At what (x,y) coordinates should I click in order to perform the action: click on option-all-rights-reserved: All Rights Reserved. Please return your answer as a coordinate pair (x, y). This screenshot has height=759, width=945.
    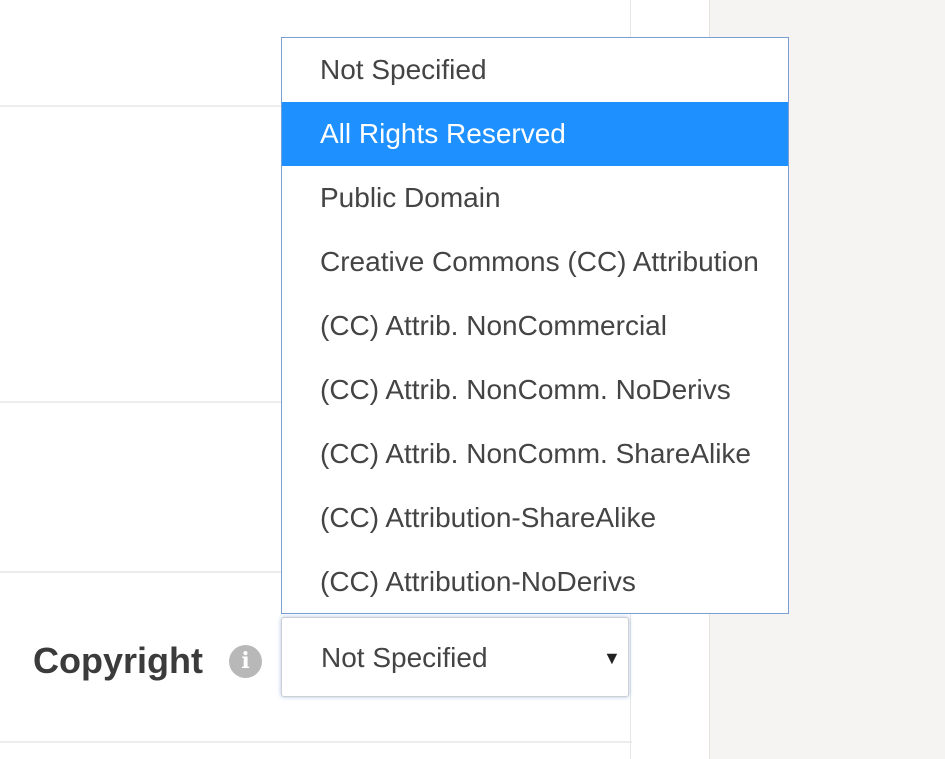
    Looking at the image, I should click on (535, 134).